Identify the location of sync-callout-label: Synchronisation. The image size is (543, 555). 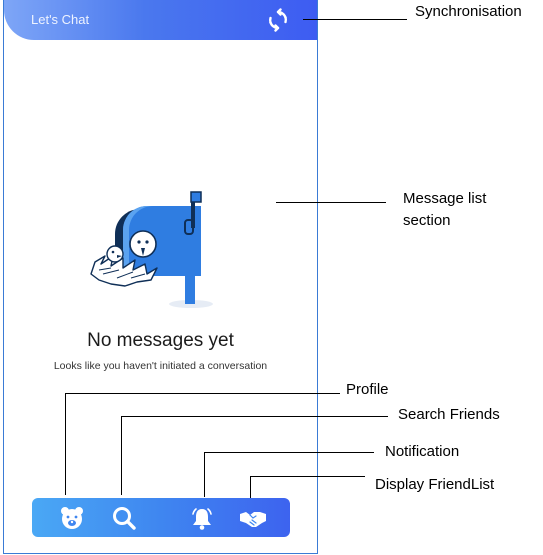
(468, 11).